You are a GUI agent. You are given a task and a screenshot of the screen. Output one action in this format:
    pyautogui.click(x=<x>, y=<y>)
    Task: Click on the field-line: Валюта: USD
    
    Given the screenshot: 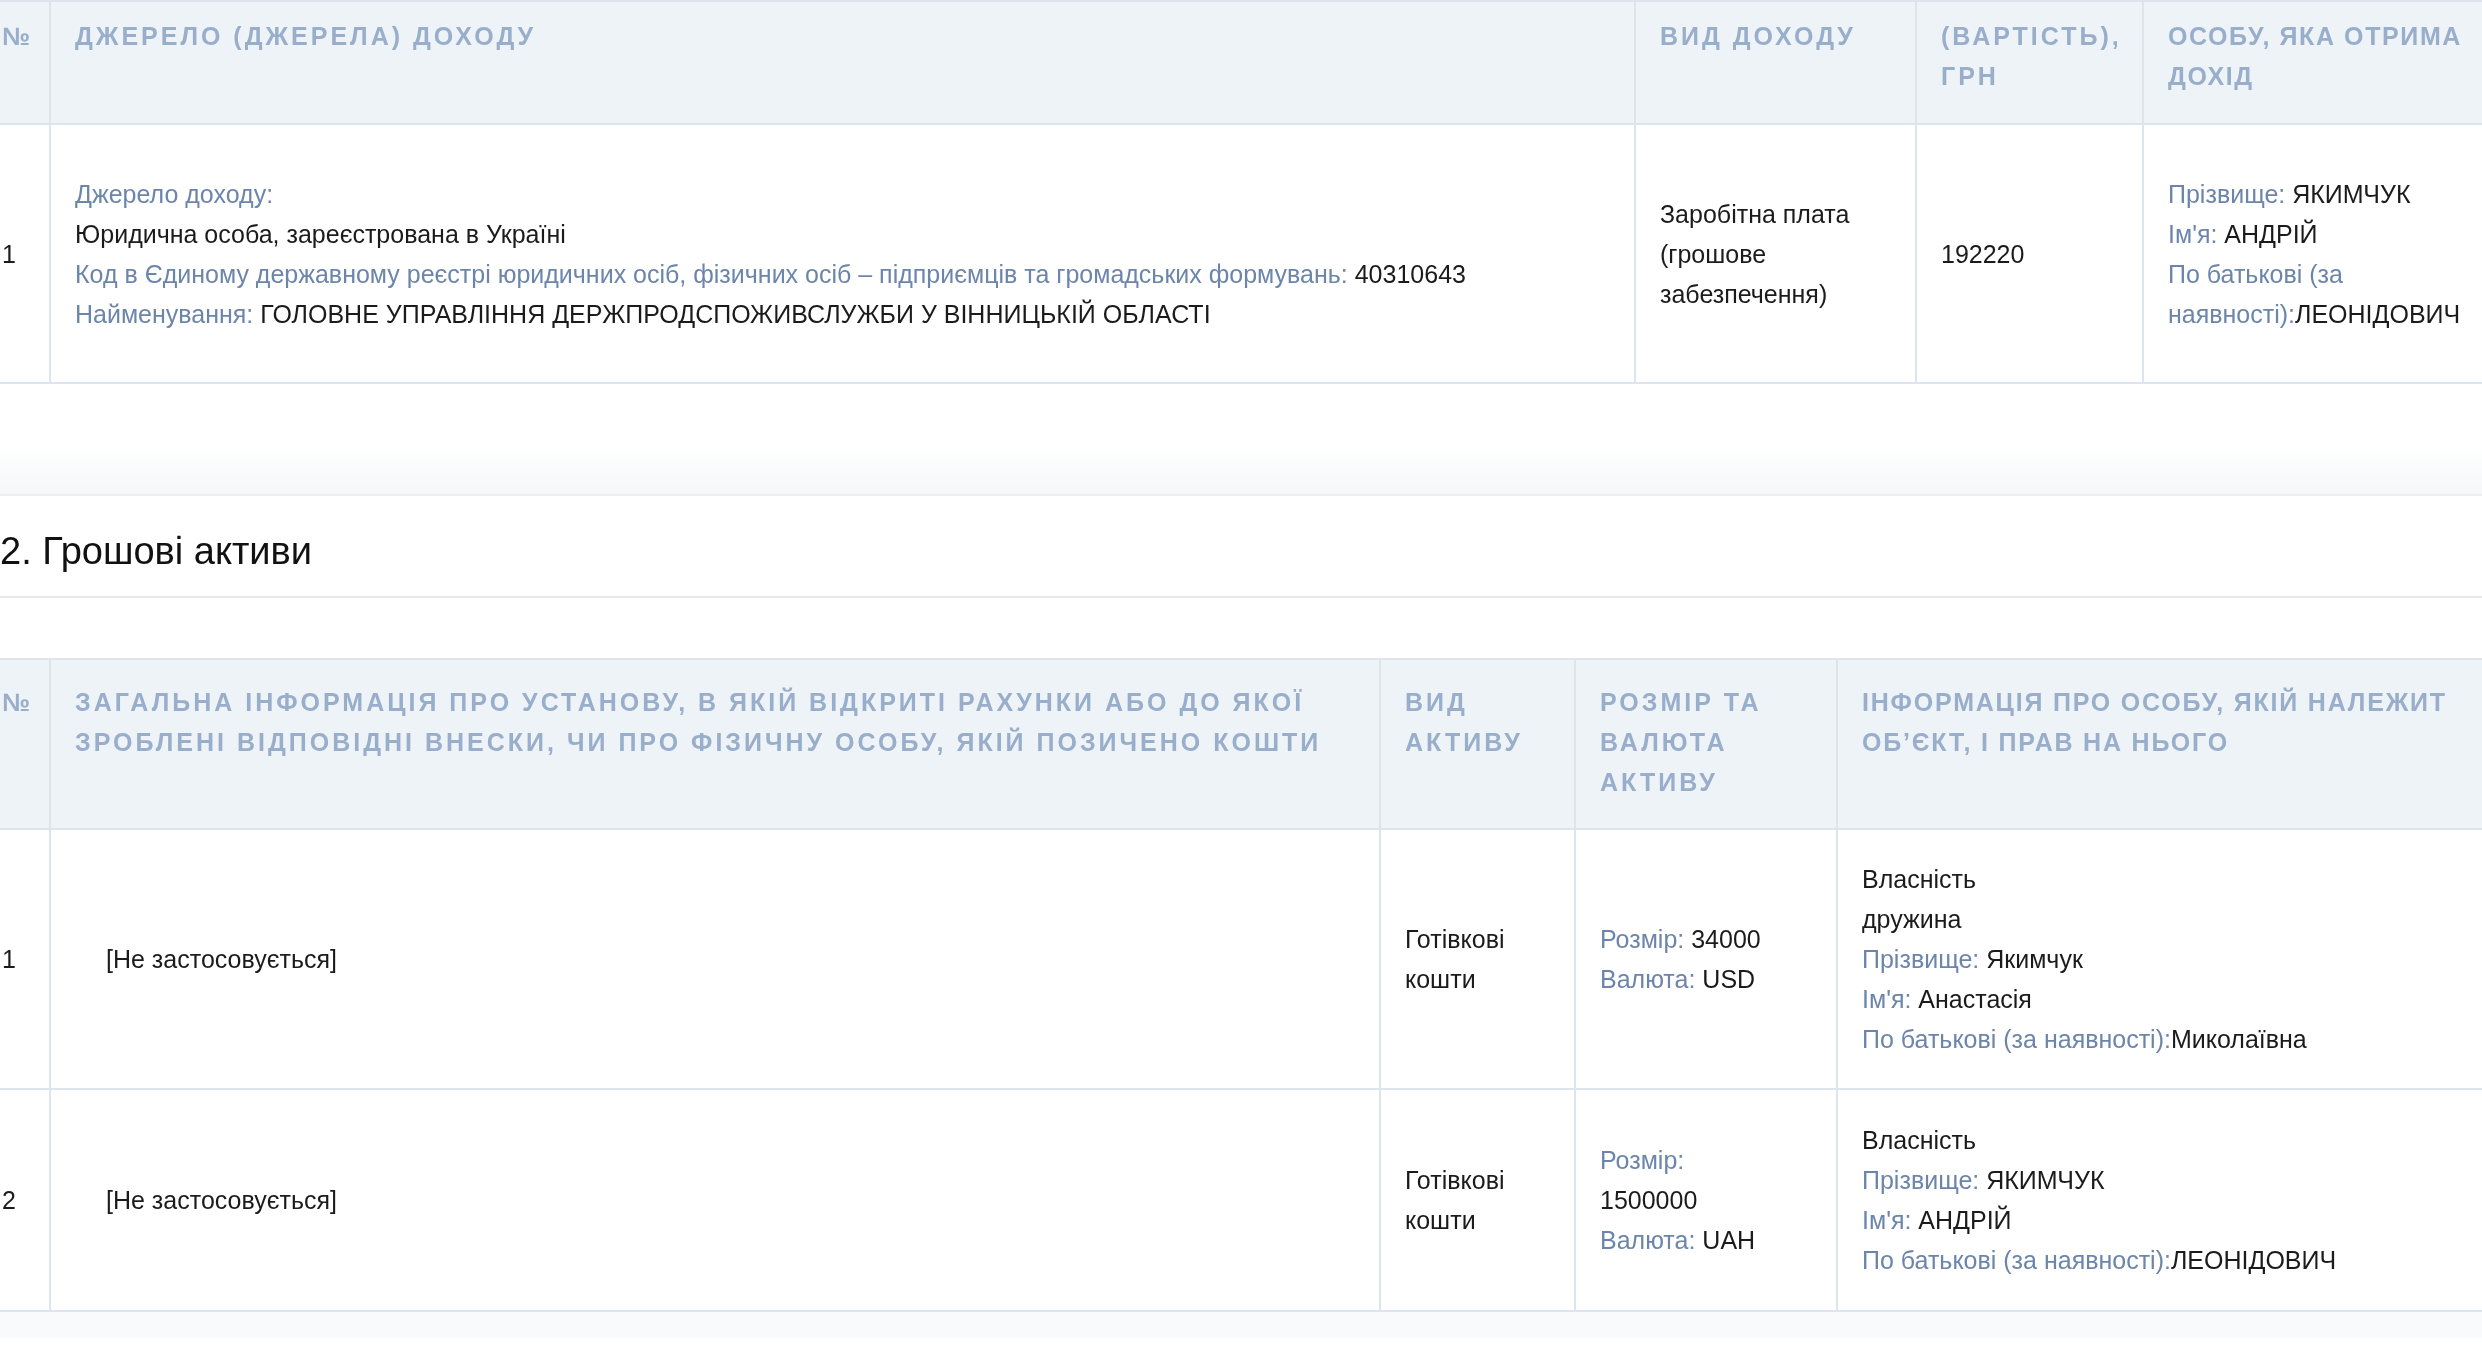 What is the action you would take?
    pyautogui.click(x=1678, y=979)
    